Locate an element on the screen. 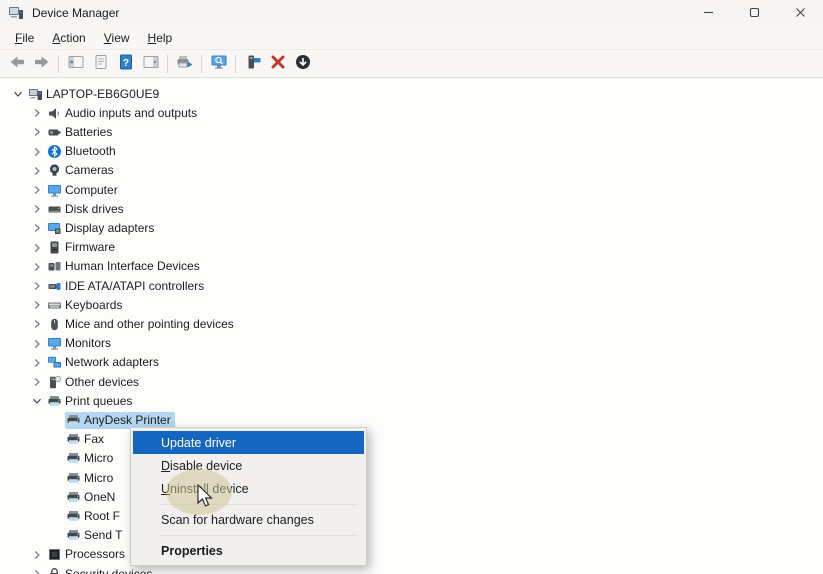 This screenshot has width=823, height=574. tree-node: Mice and other pointing devices is located at coordinates (142, 324).